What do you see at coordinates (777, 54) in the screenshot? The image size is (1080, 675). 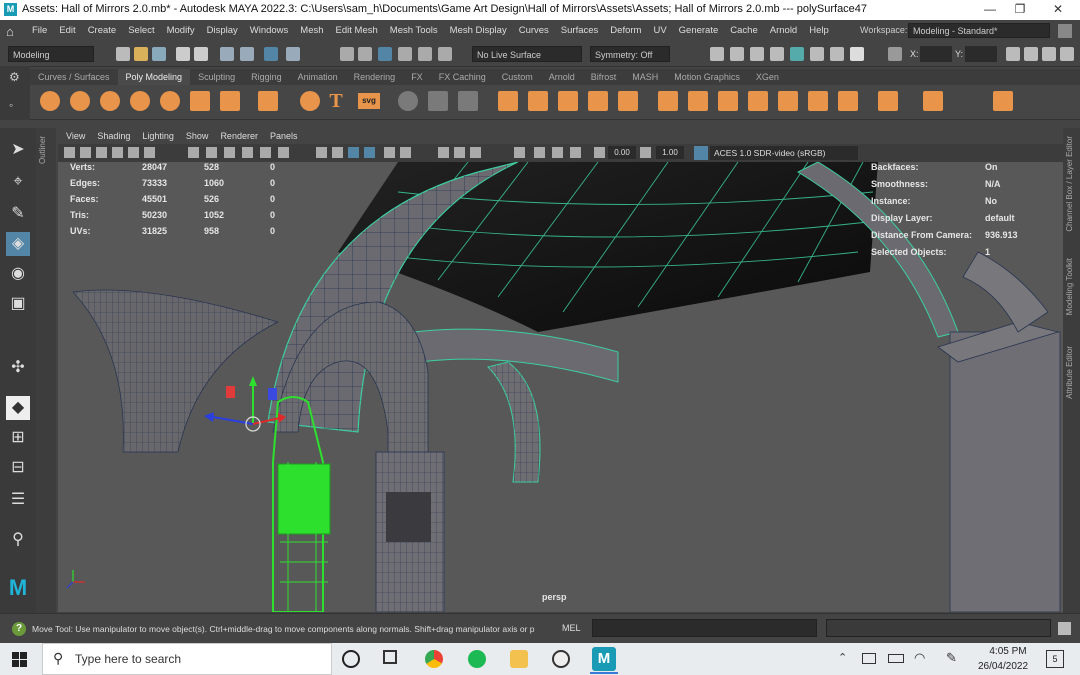 I see `render-settings-icon` at bounding box center [777, 54].